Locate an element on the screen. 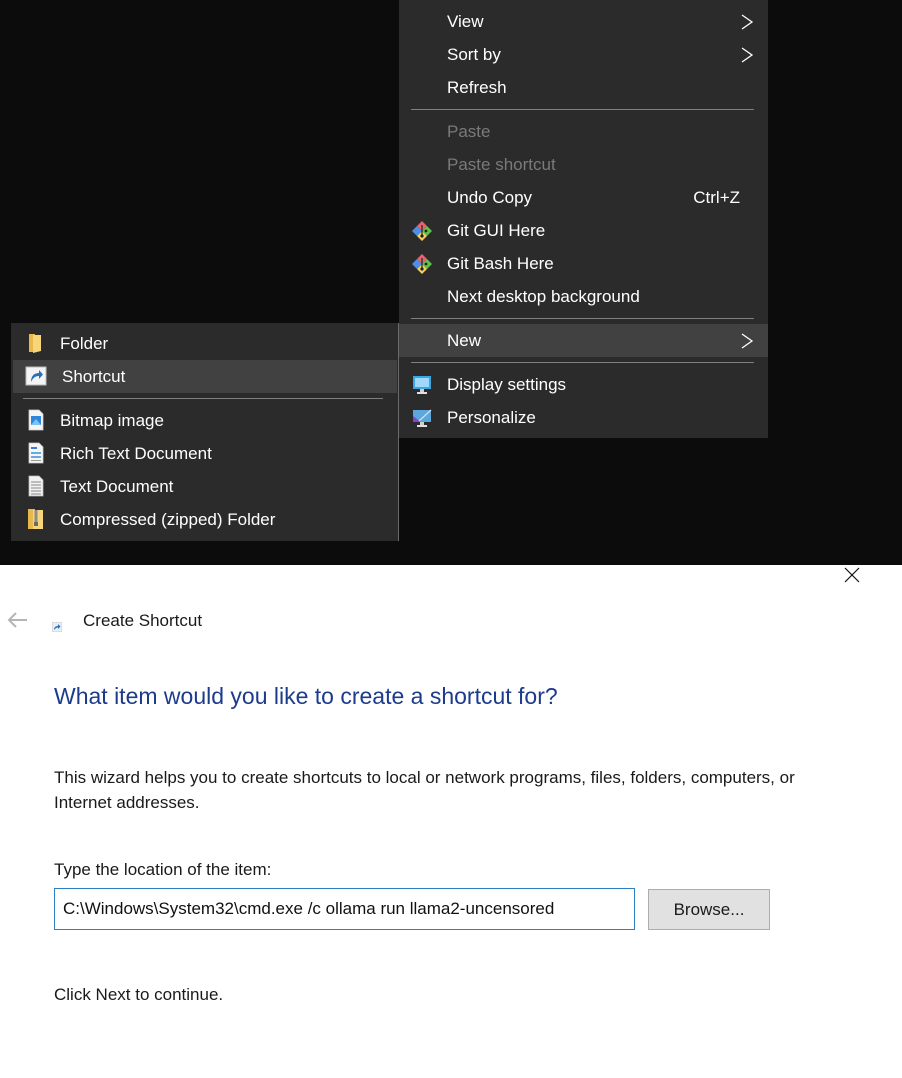  menu-item-new: New is located at coordinates (583, 340).